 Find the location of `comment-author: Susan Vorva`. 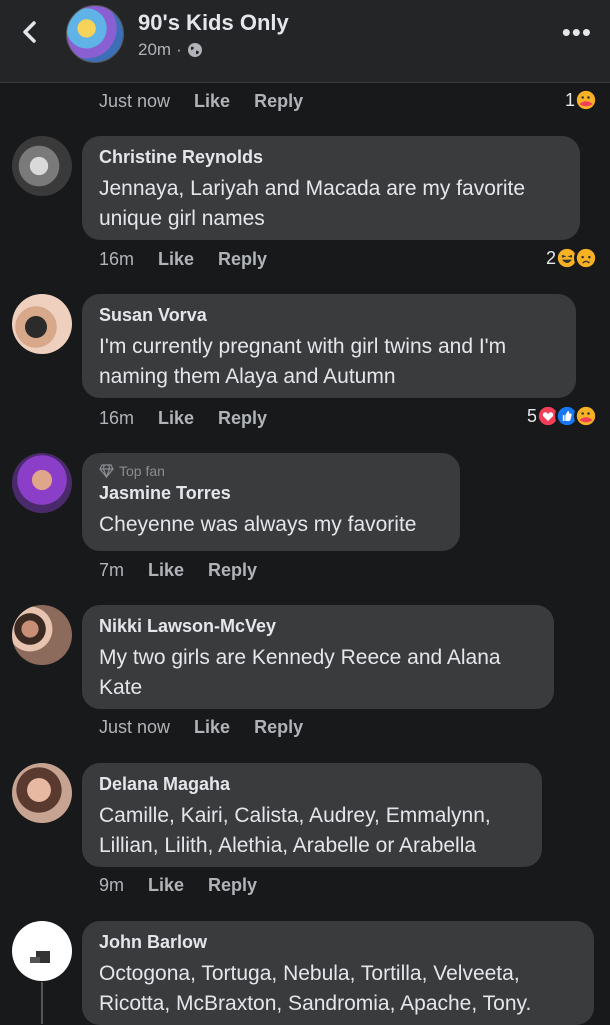

comment-author: Susan Vorva is located at coordinates (329, 315).